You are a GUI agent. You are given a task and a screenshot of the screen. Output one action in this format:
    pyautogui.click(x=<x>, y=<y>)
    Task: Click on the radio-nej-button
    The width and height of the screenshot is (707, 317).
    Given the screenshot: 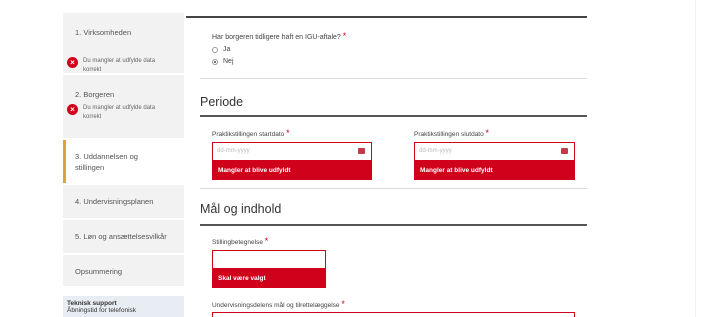 What is the action you would take?
    pyautogui.click(x=215, y=61)
    